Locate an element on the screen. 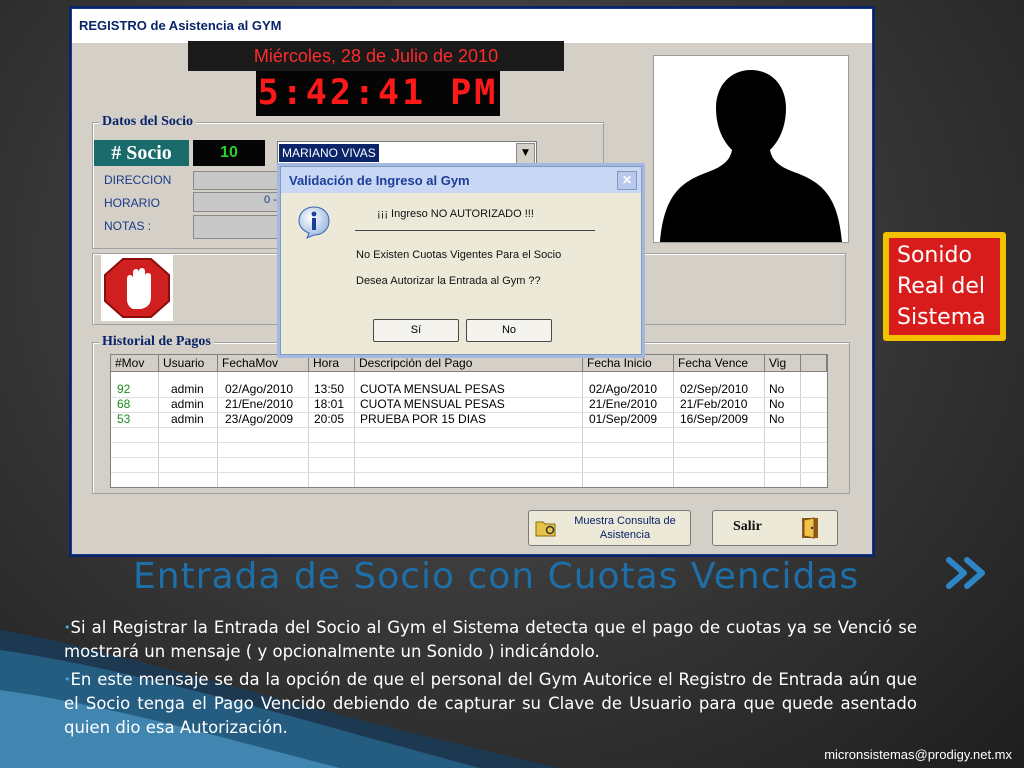  table-cell: 20:05 is located at coordinates (329, 419).